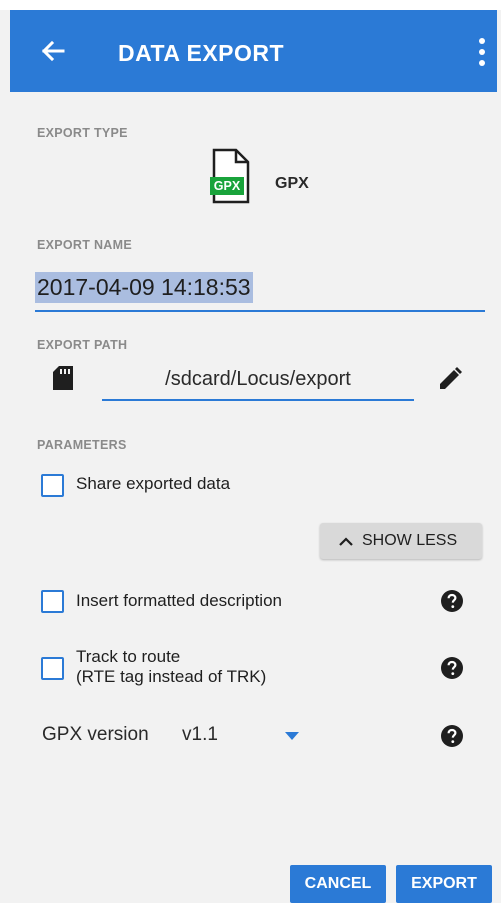  I want to click on export-button: EXPORT, so click(444, 884).